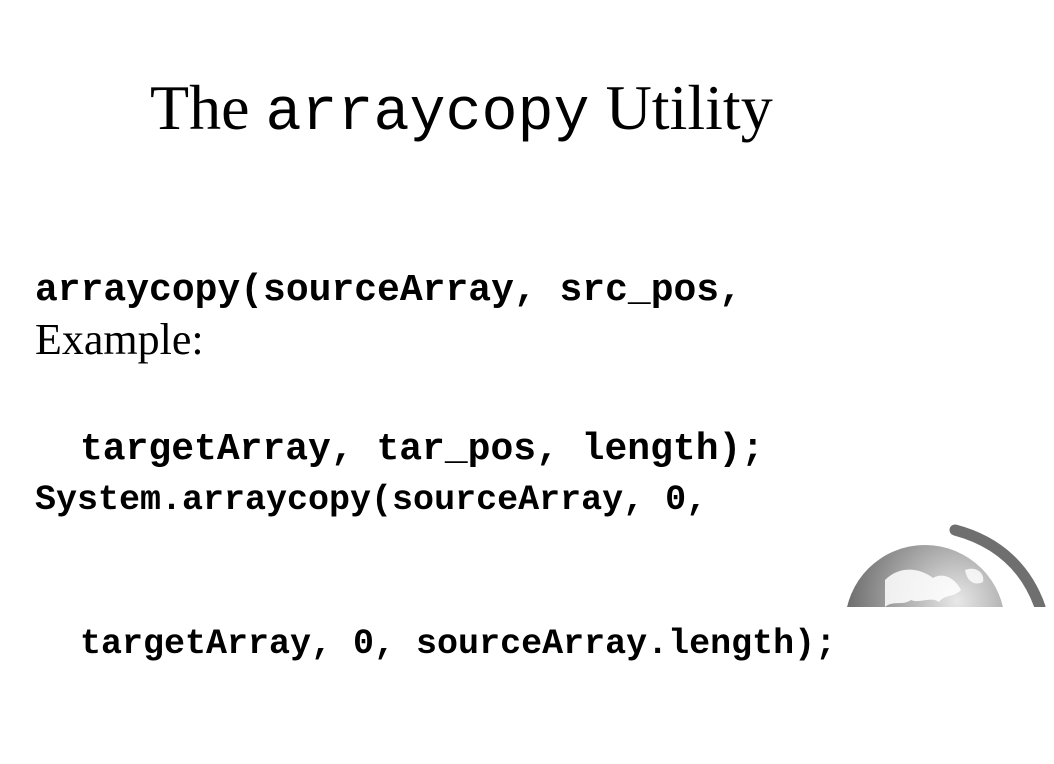  I want to click on title-suffix: Utility, so click(681, 107).